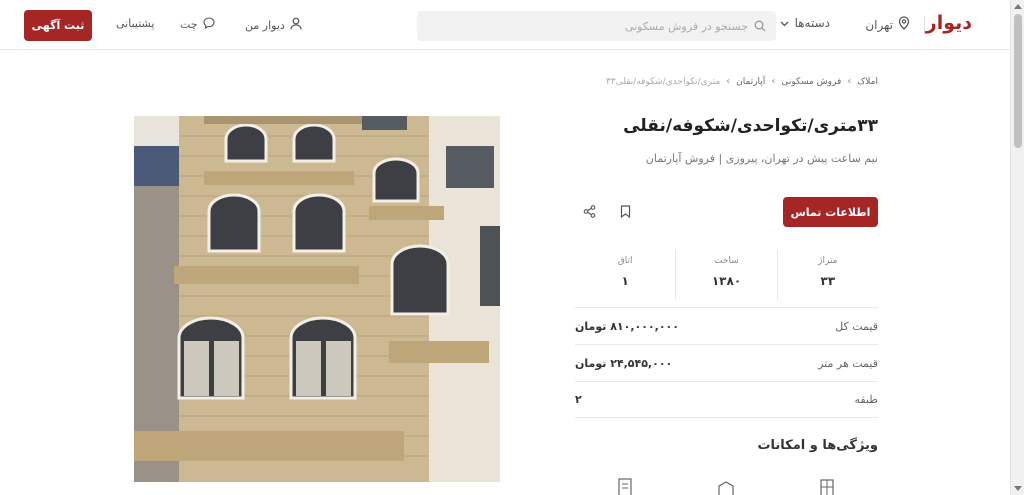 This screenshot has width=1024, height=495. I want to click on categories-dropdown: دسته‌ها, so click(805, 23).